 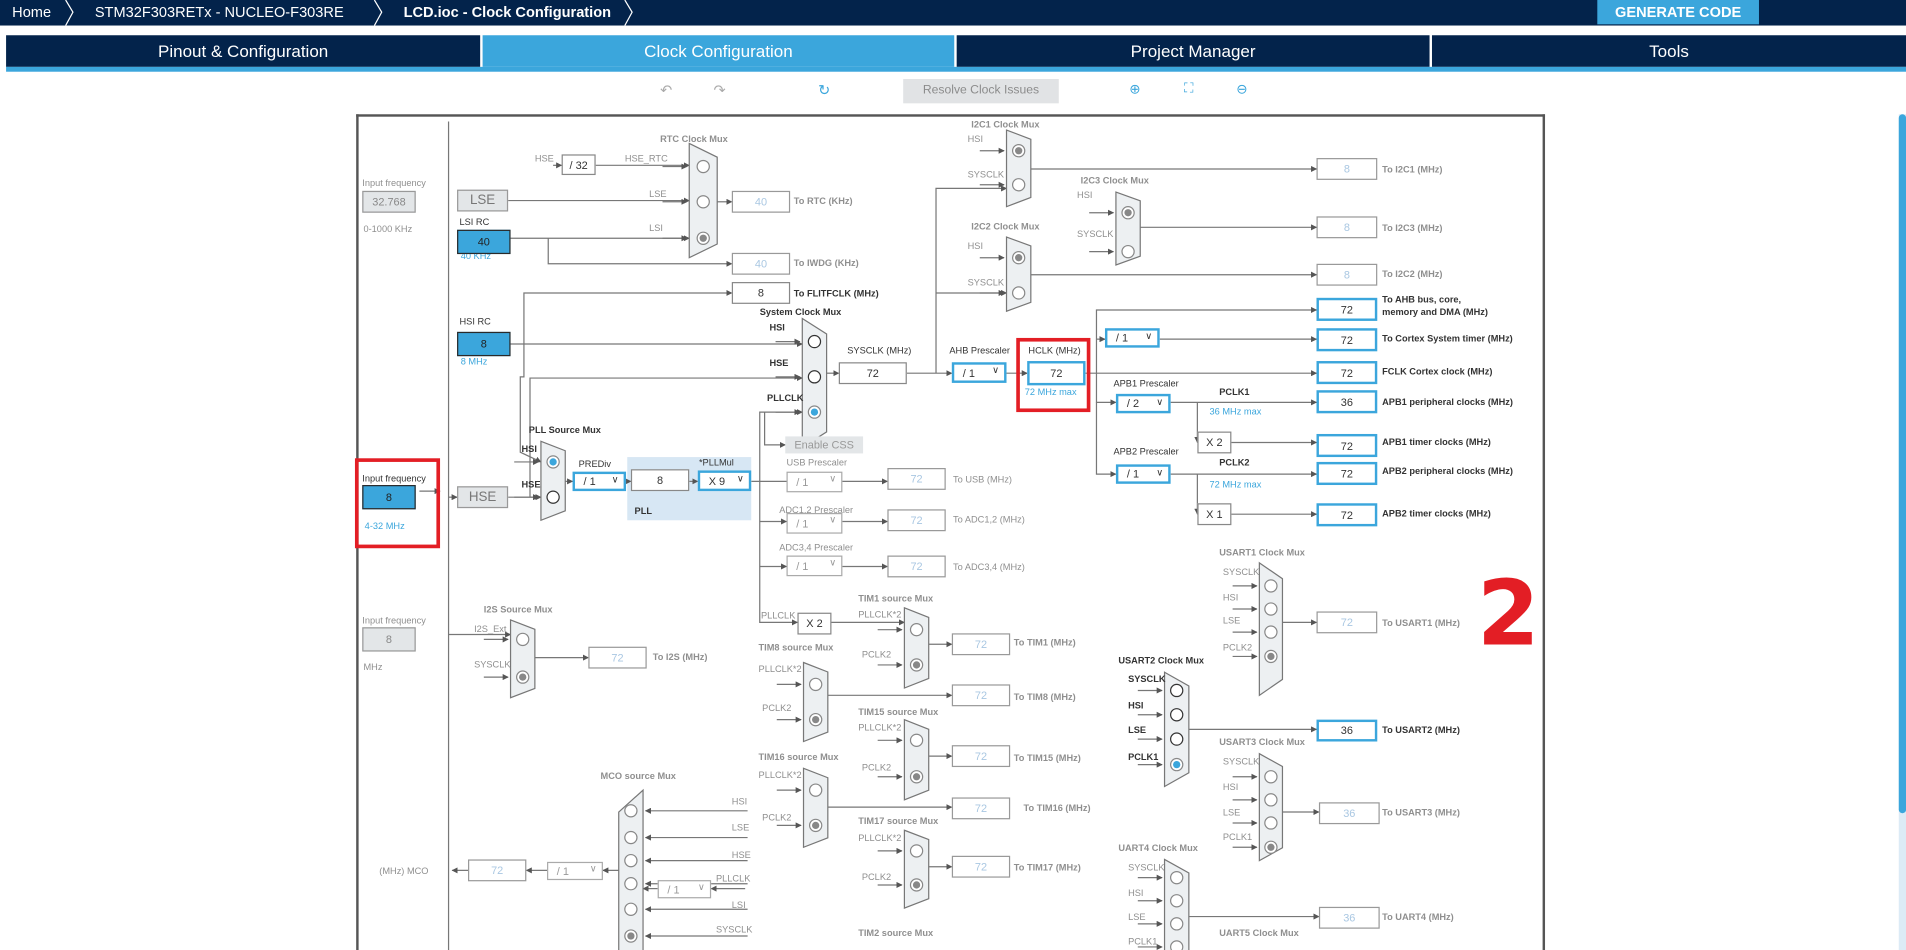 I want to click on label-usart3-mux: USART3 Clock Mux, so click(x=1262, y=742).